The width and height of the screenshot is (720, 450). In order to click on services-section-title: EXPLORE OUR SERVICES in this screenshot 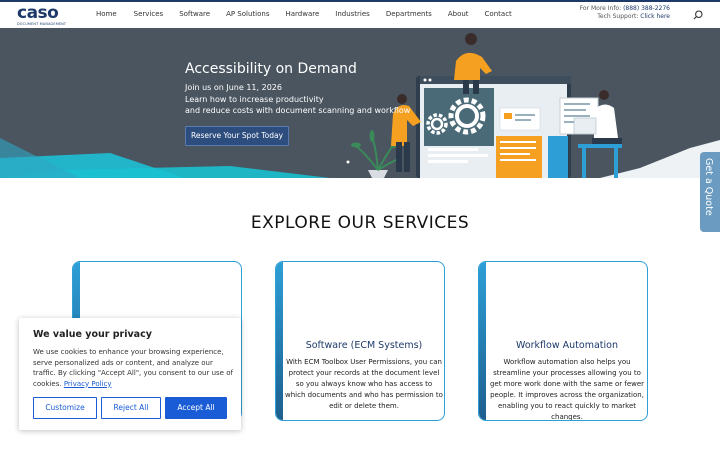, I will do `click(360, 223)`.